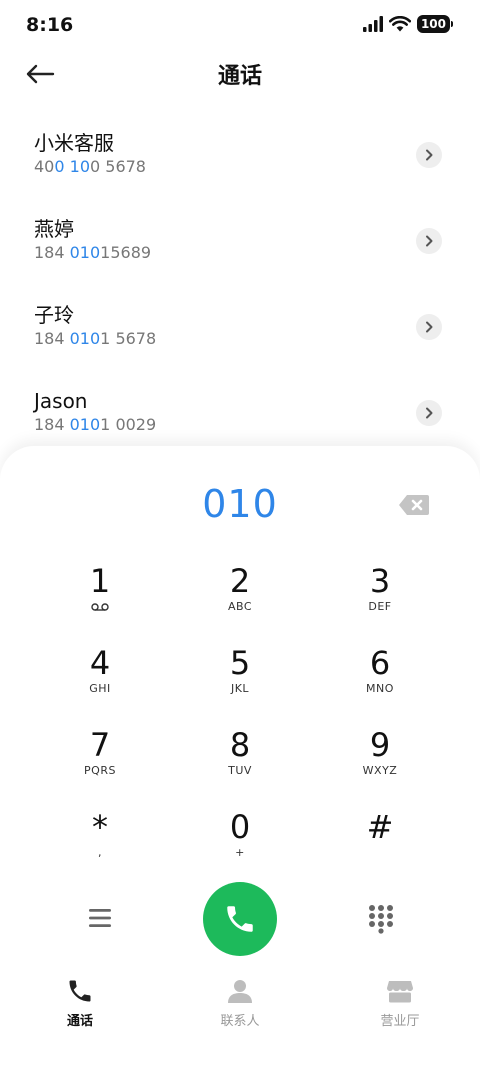 This screenshot has height=1066, width=480. I want to click on contact-row: Jason 184 0101 0029, so click(240, 413).